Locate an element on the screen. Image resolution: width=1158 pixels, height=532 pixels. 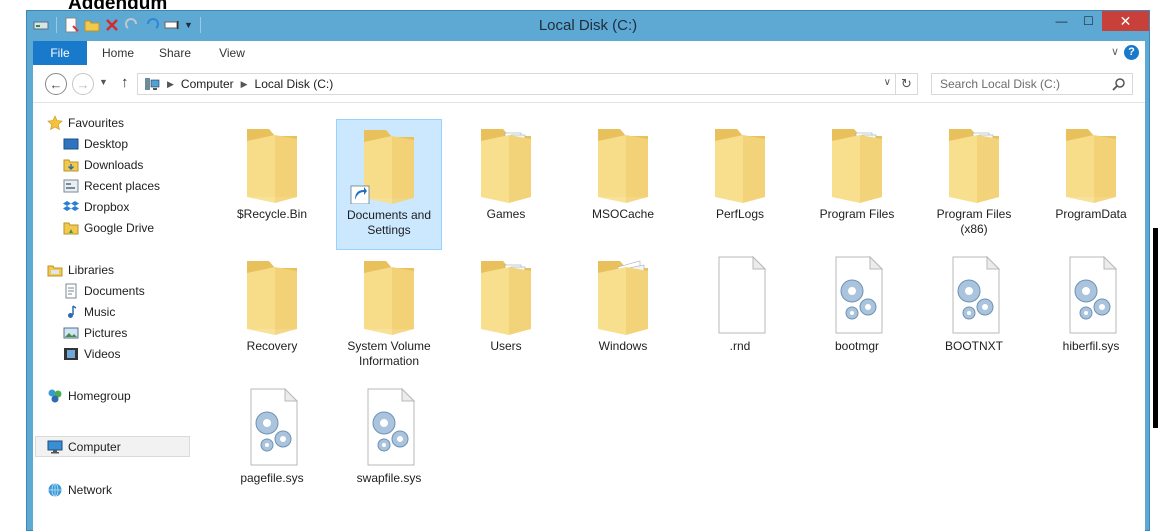
computer-icon is located at coordinates (55, 446).